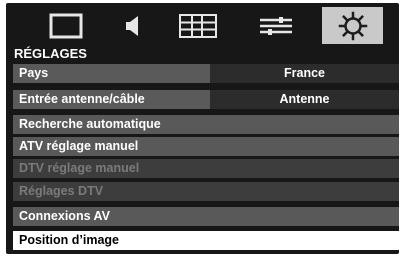 Image resolution: width=405 pixels, height=257 pixels. Describe the element at coordinates (206, 240) in the screenshot. I see `menu-row-picture-position: Position d’image` at that location.